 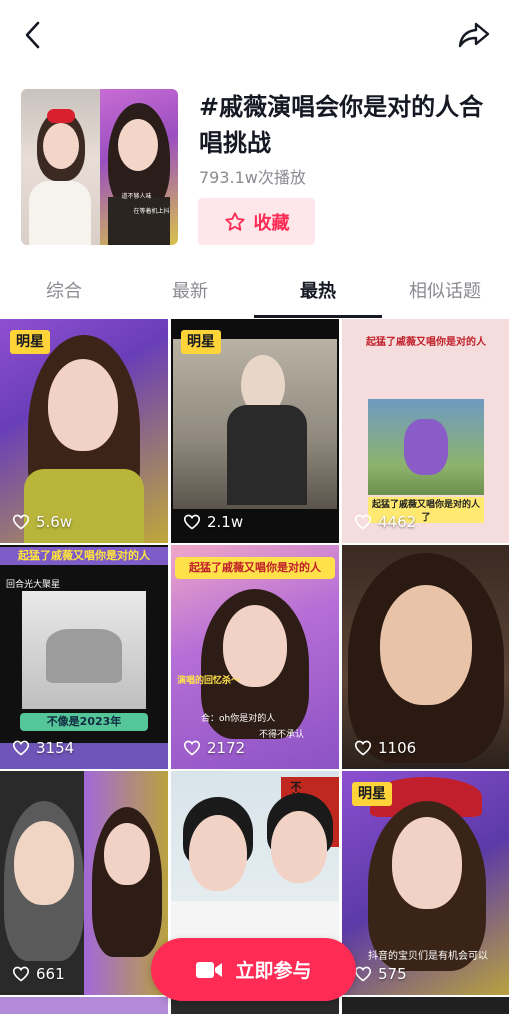 I want to click on like-count-value: 2172, so click(x=226, y=748).